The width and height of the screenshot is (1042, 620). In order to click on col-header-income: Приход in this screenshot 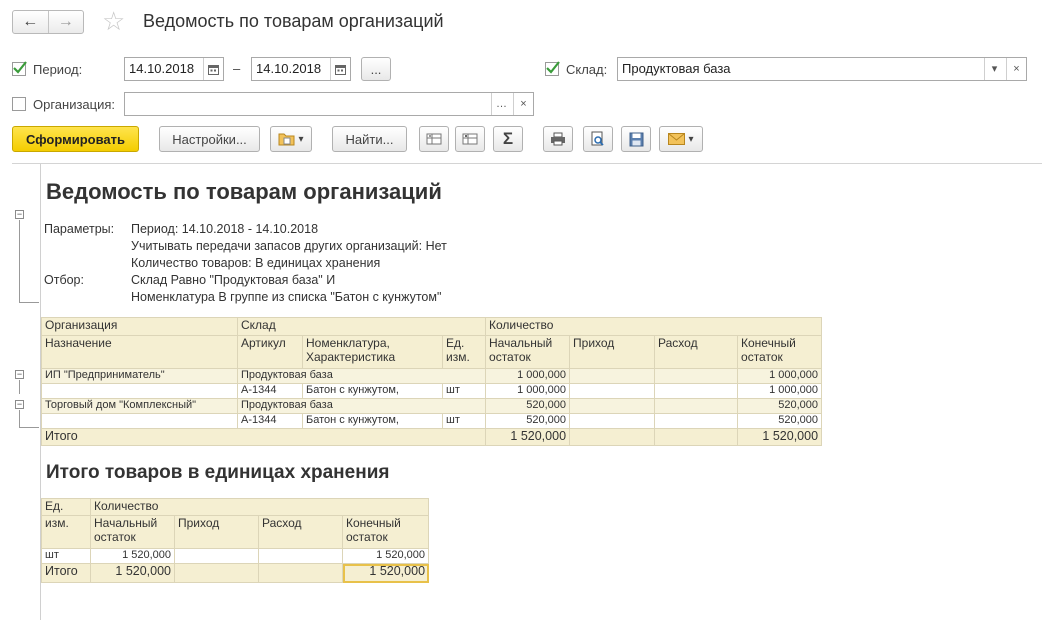, I will do `click(216, 532)`.